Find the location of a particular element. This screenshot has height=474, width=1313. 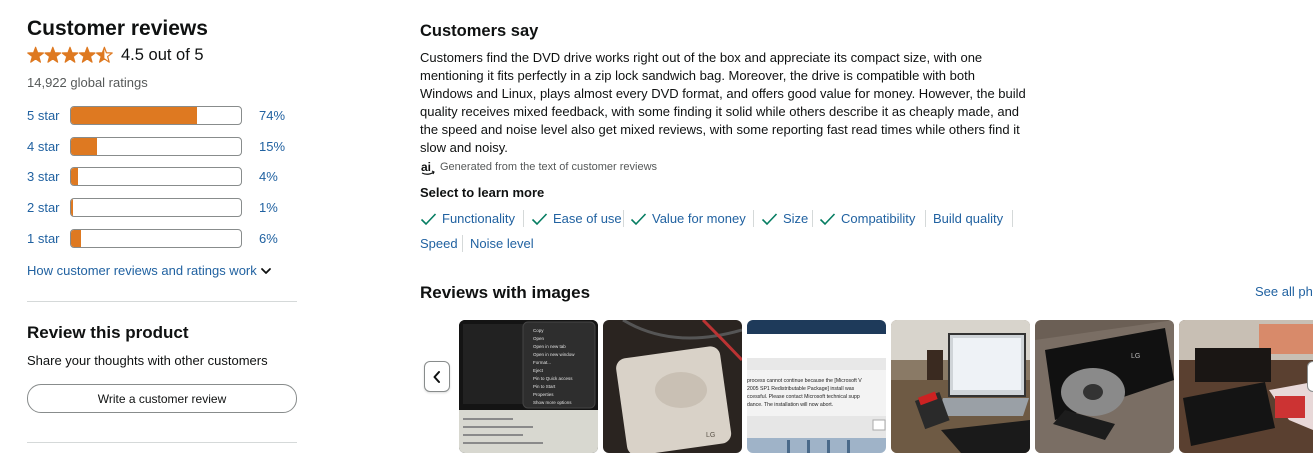

histogram-row-2-star: 2 star 1% is located at coordinates (157, 208).